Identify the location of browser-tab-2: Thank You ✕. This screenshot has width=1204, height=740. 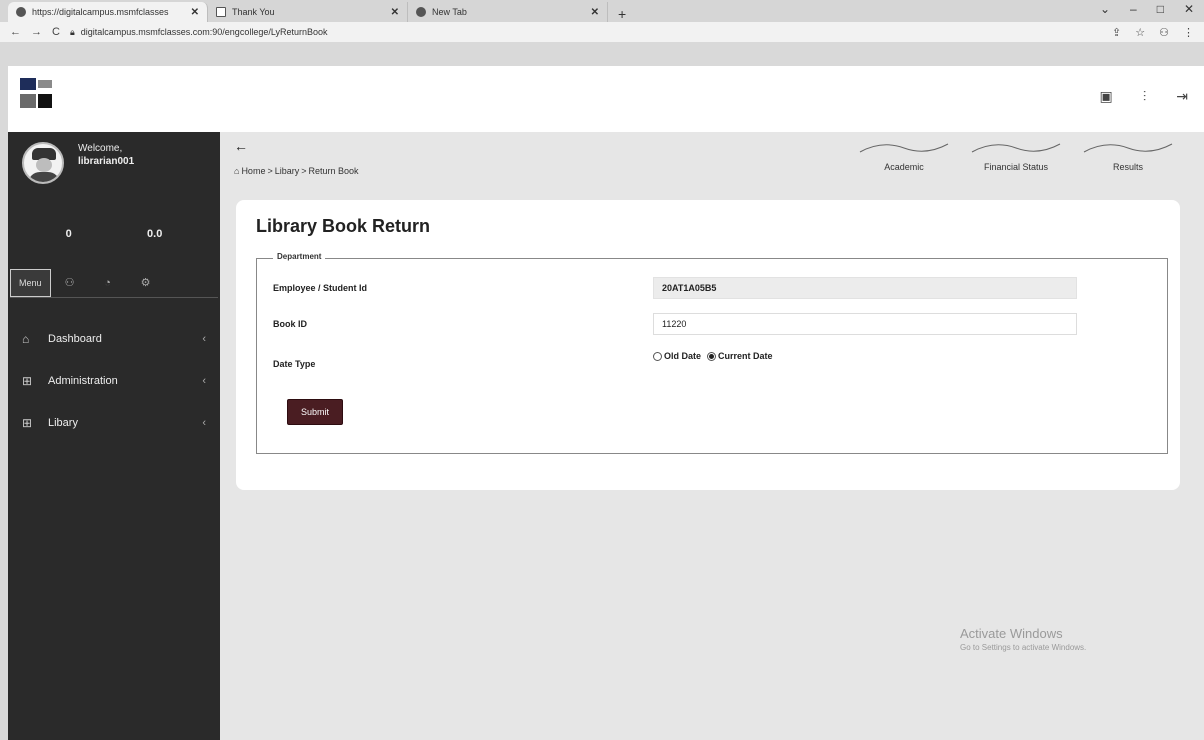
(308, 12).